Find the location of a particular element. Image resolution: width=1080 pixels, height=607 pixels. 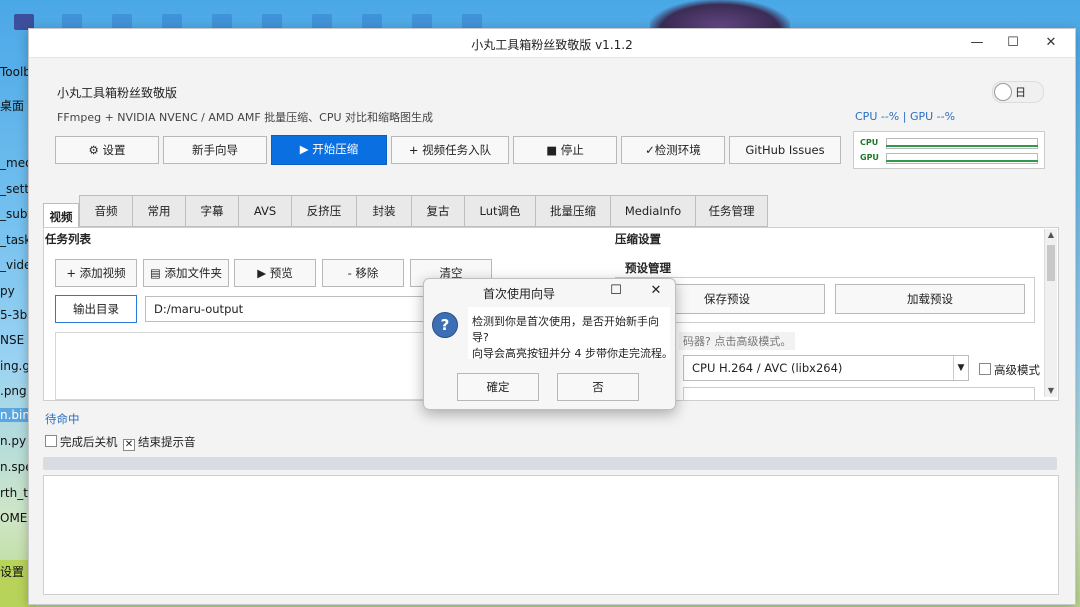

theme-toggle: 日 is located at coordinates (1018, 92).